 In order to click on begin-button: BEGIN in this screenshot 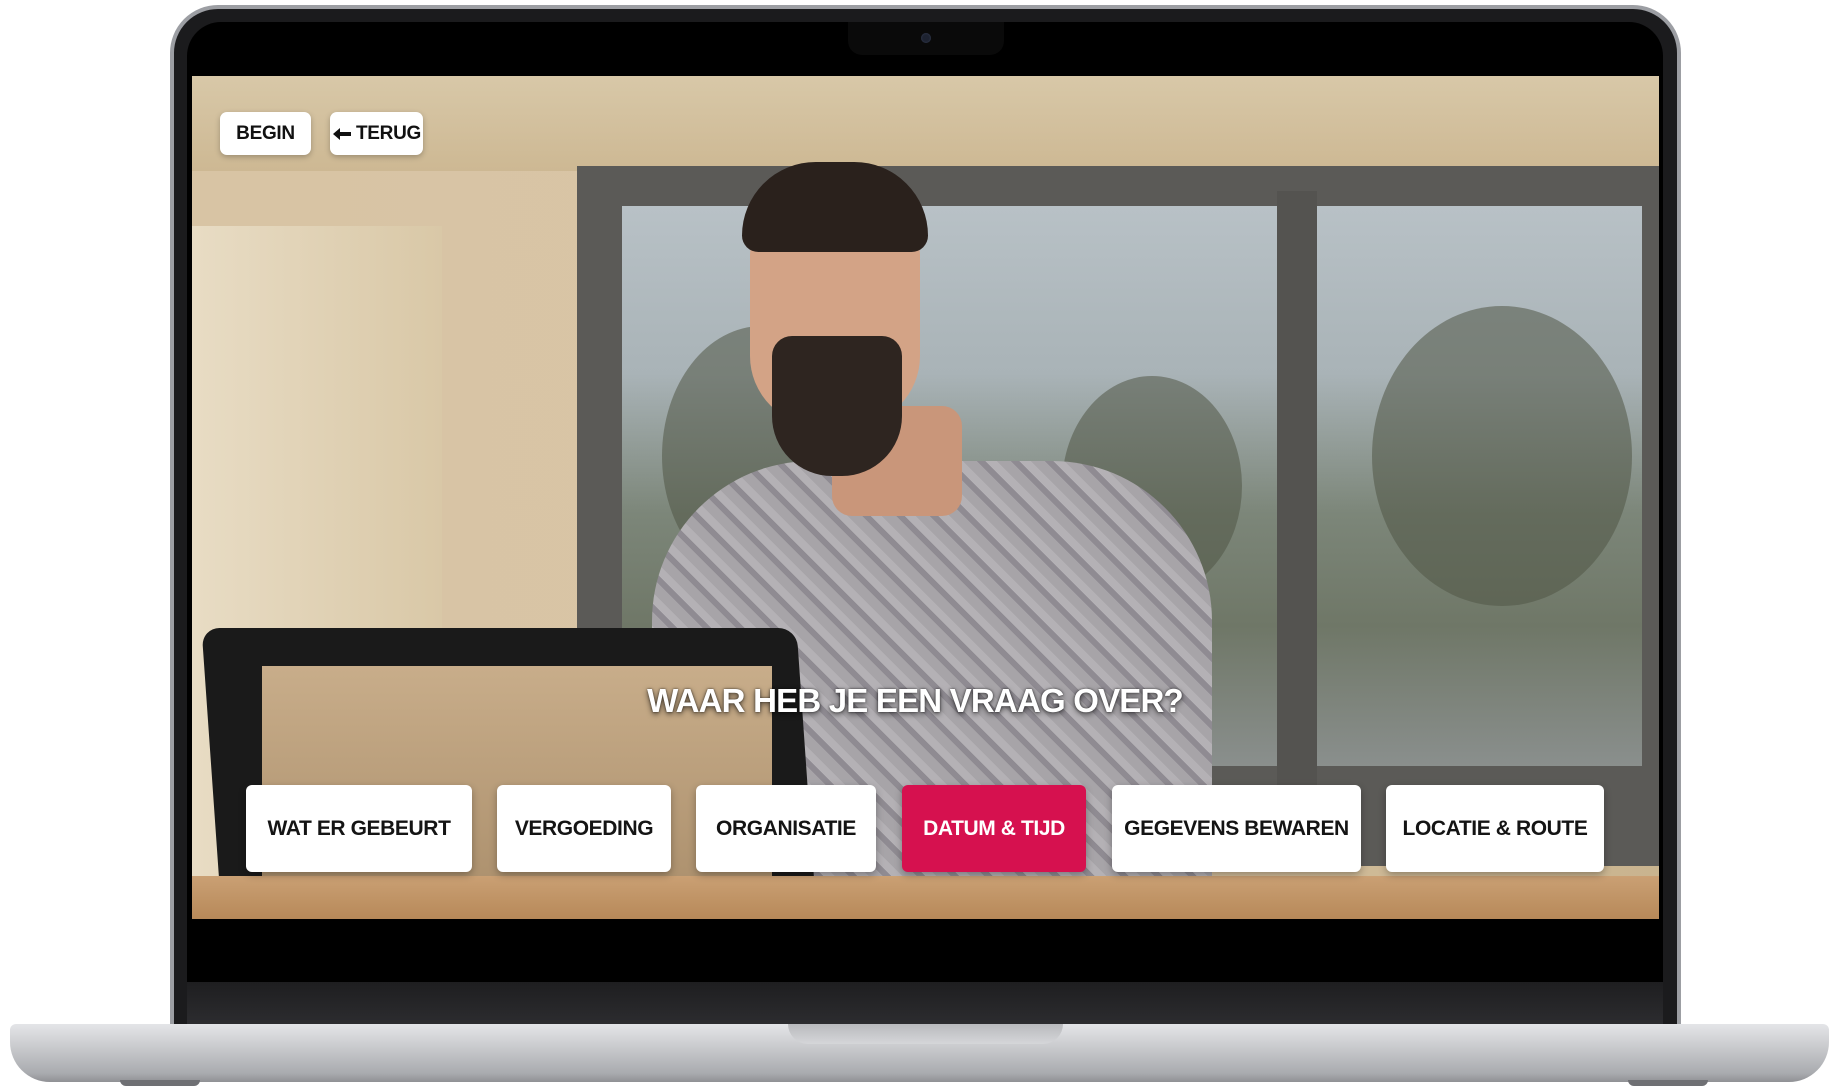, I will do `click(265, 133)`.